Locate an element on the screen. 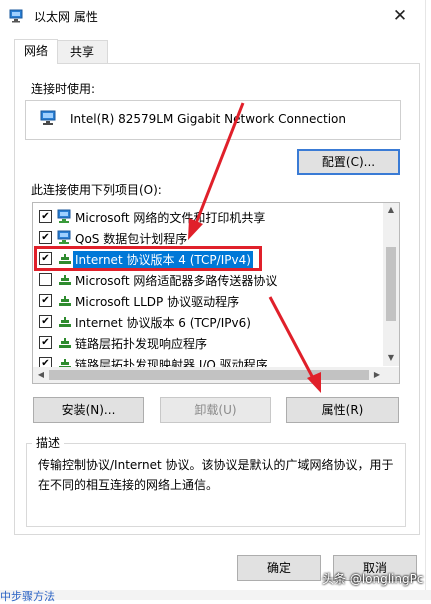 Image resolution: width=431 pixels, height=604 pixels. scroll-down-icon: ▼ is located at coordinates (391, 357).